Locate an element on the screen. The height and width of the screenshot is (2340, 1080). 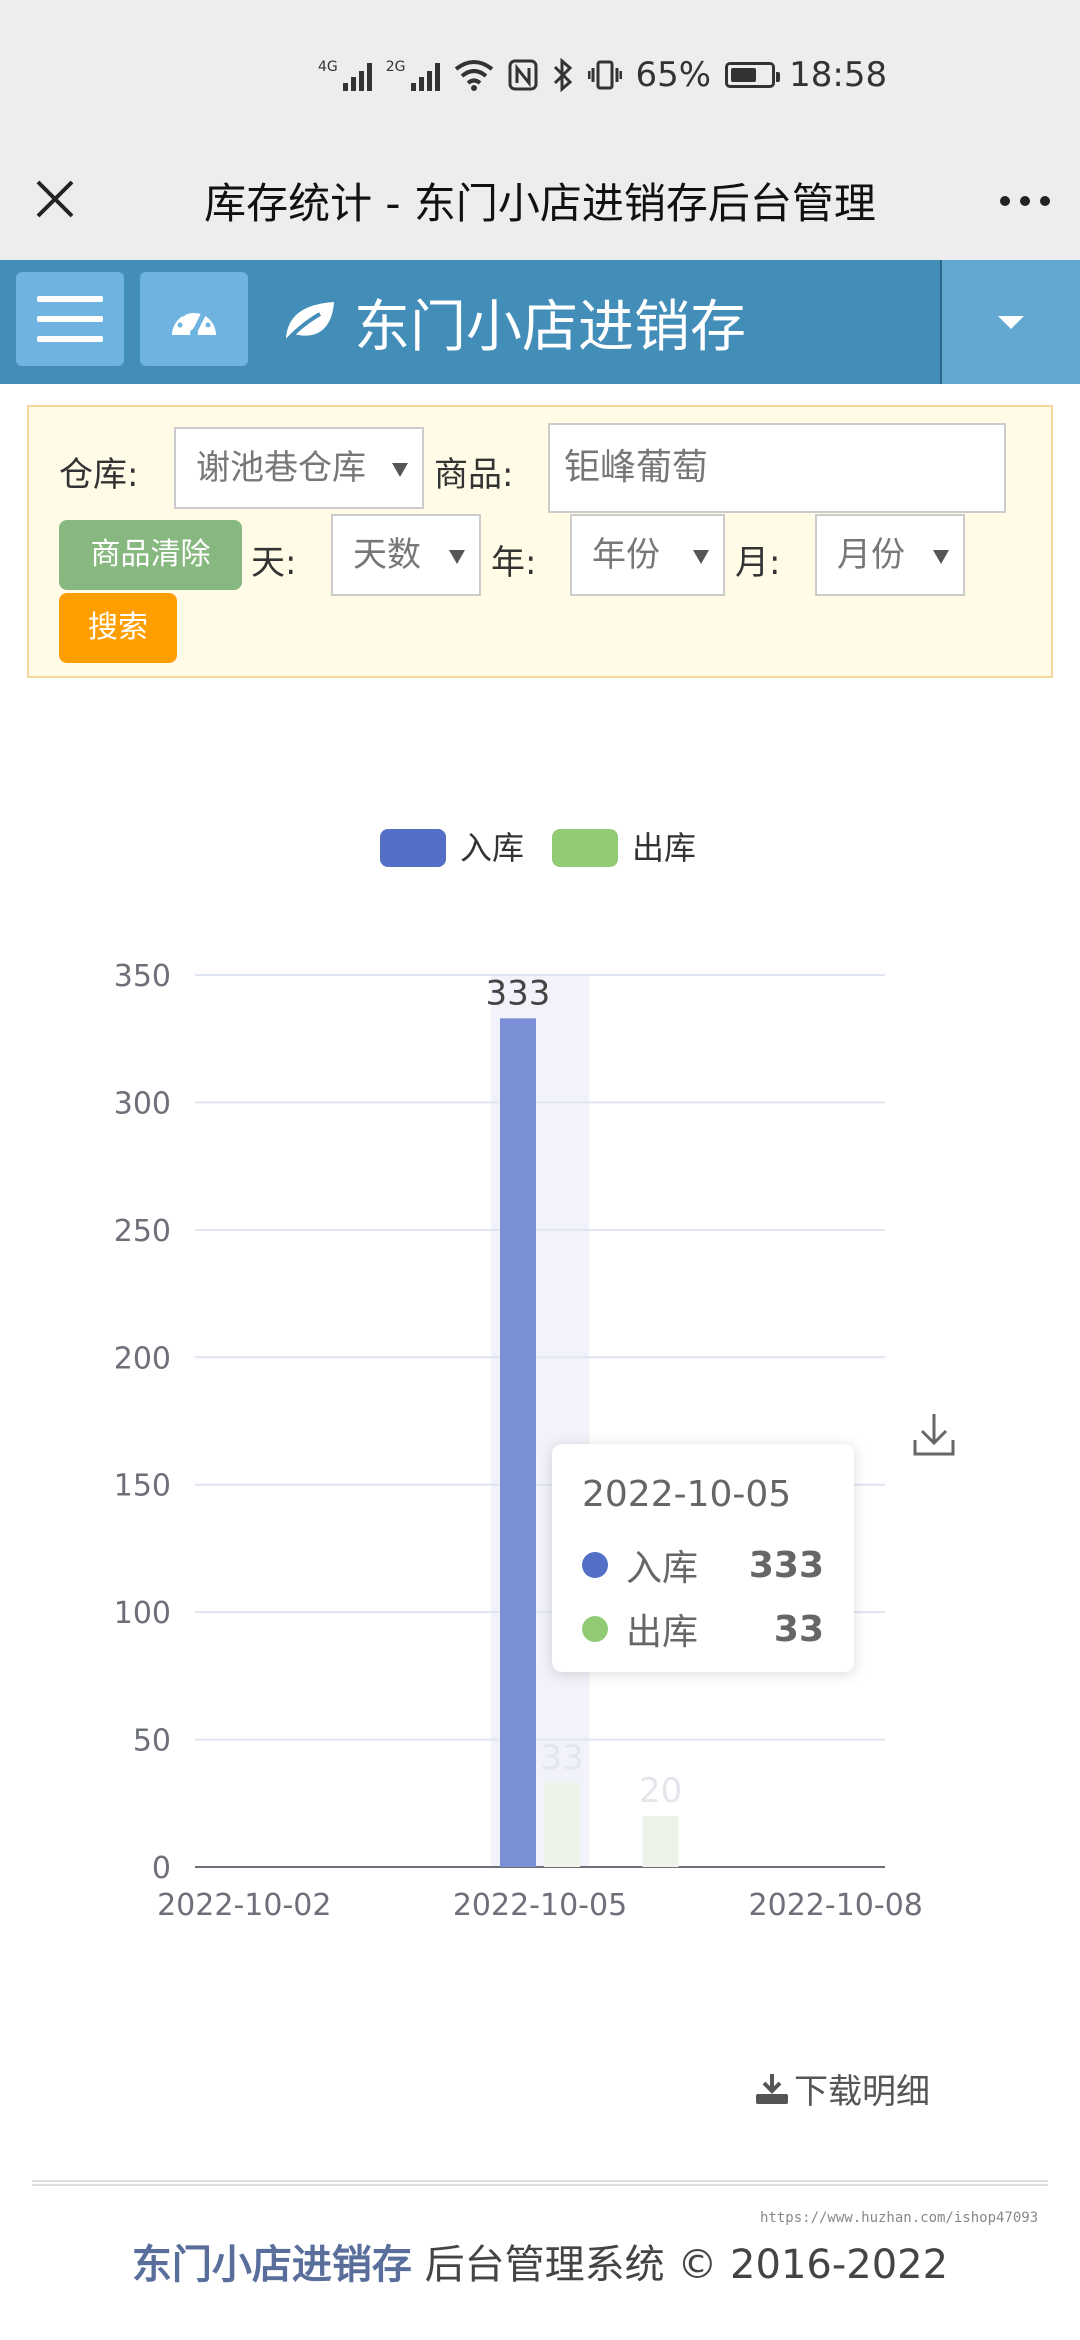
hamburger-icon is located at coordinates (70, 319).